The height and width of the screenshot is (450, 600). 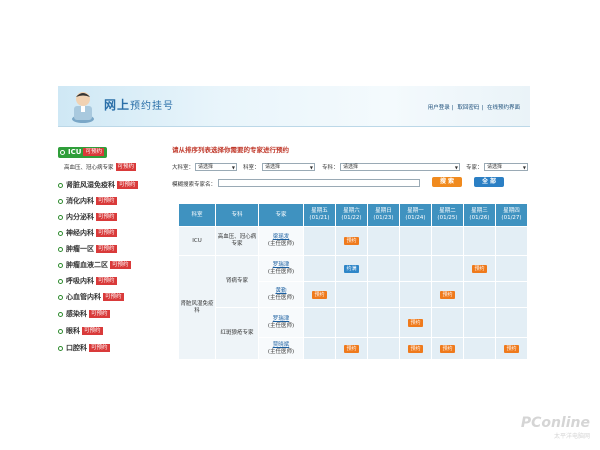 I want to click on expert-label: 专家：, so click(x=474, y=168).